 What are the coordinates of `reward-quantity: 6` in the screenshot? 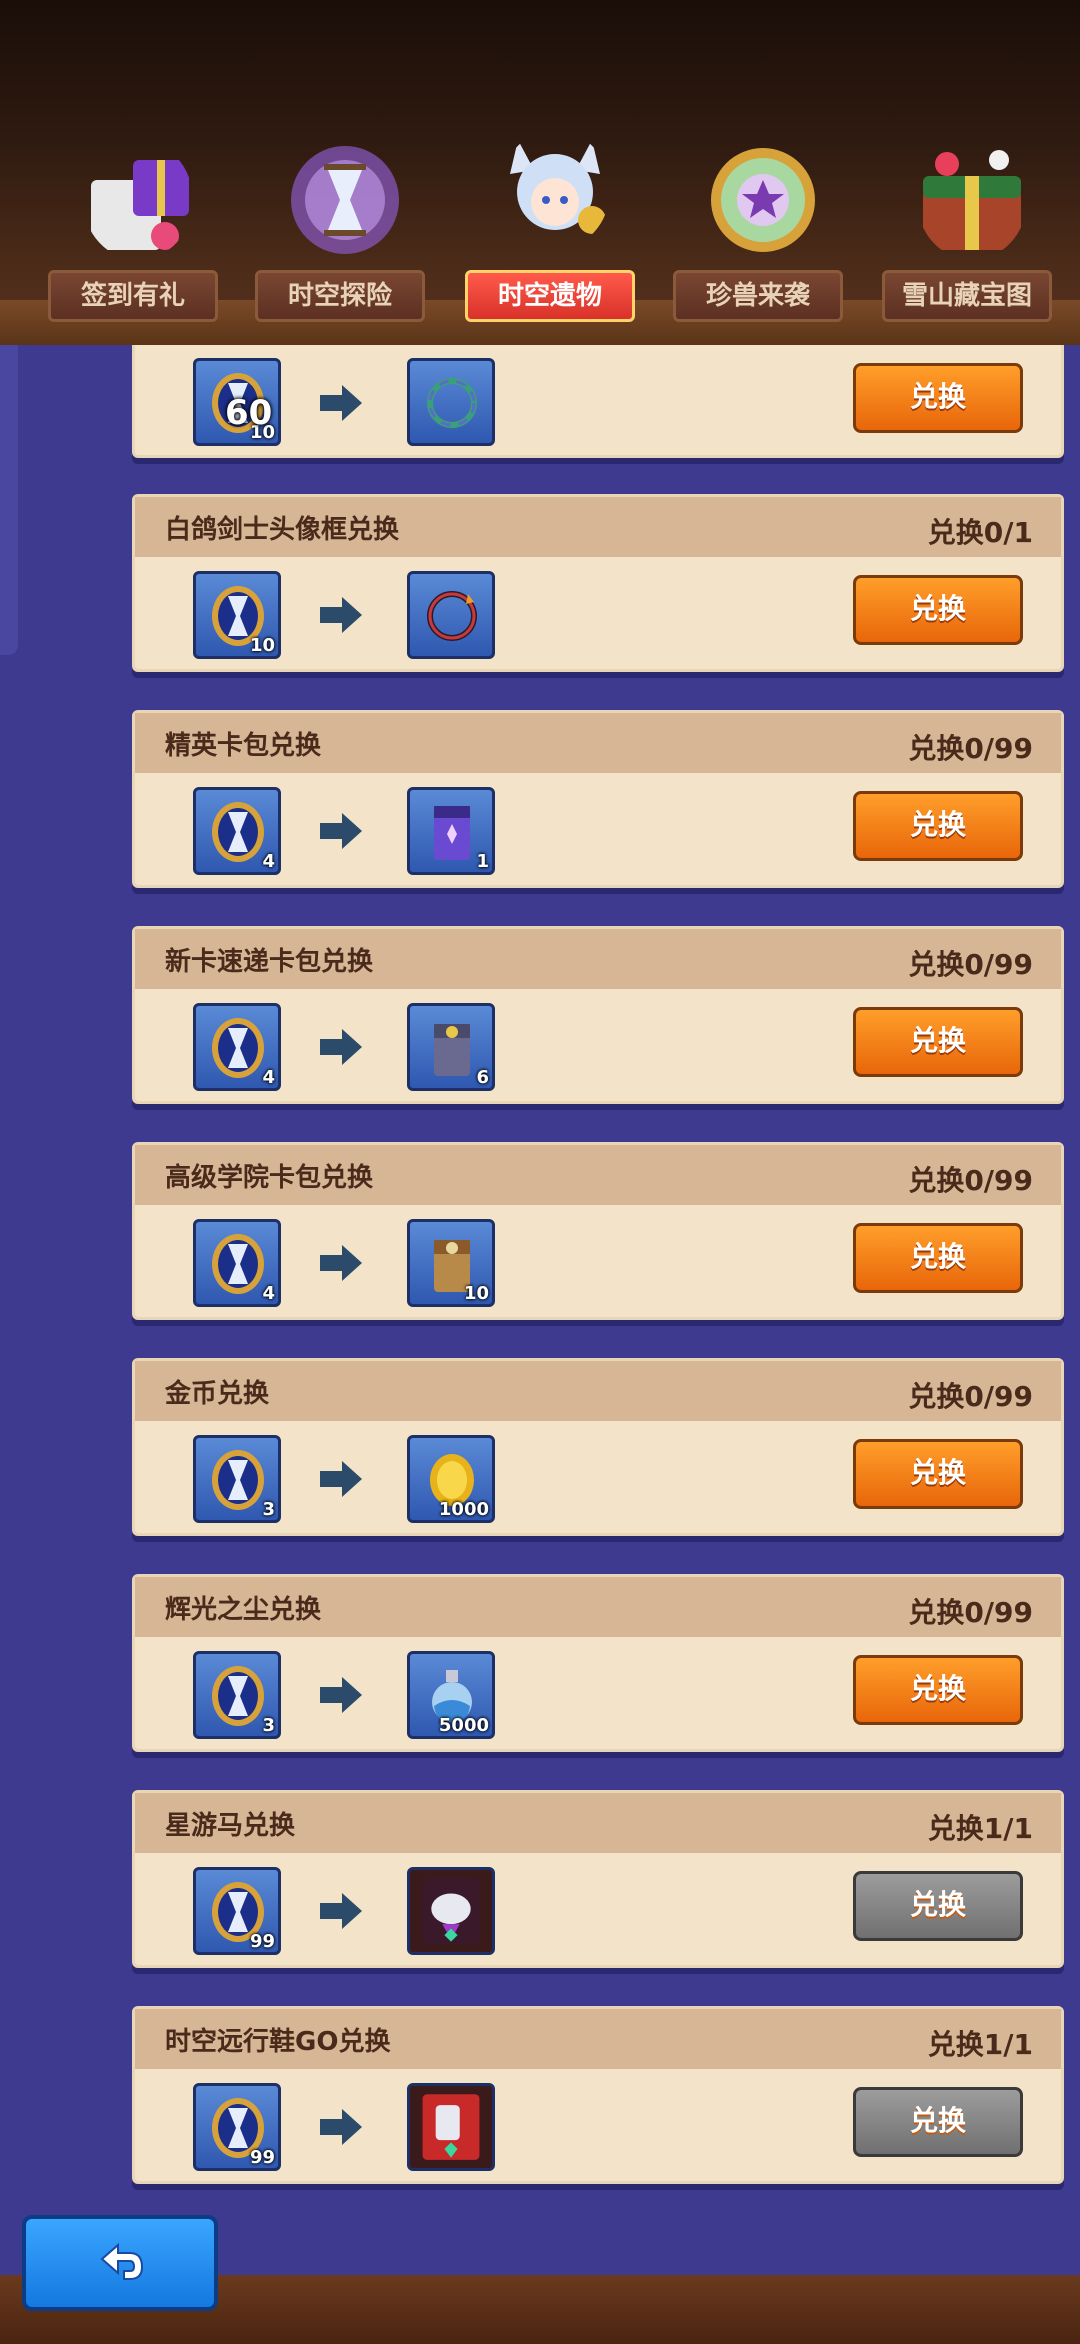 It's located at (482, 1077).